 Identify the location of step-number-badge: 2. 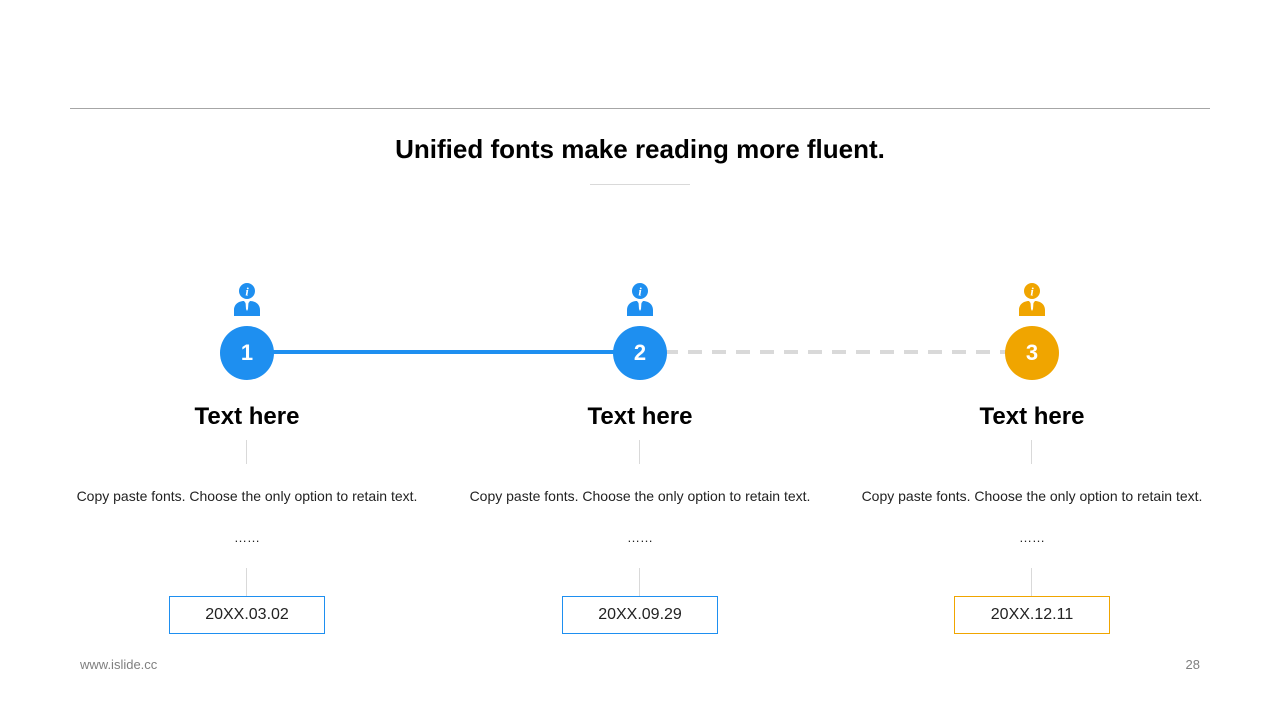
(640, 353).